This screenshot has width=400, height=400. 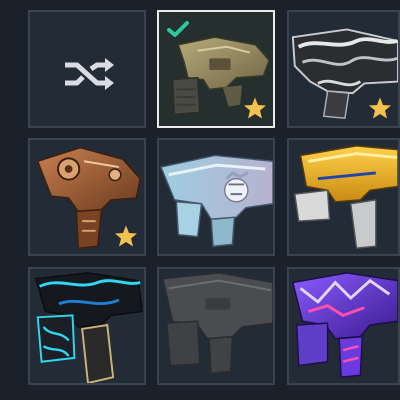 I want to click on skin-tile-random, so click(x=87, y=69).